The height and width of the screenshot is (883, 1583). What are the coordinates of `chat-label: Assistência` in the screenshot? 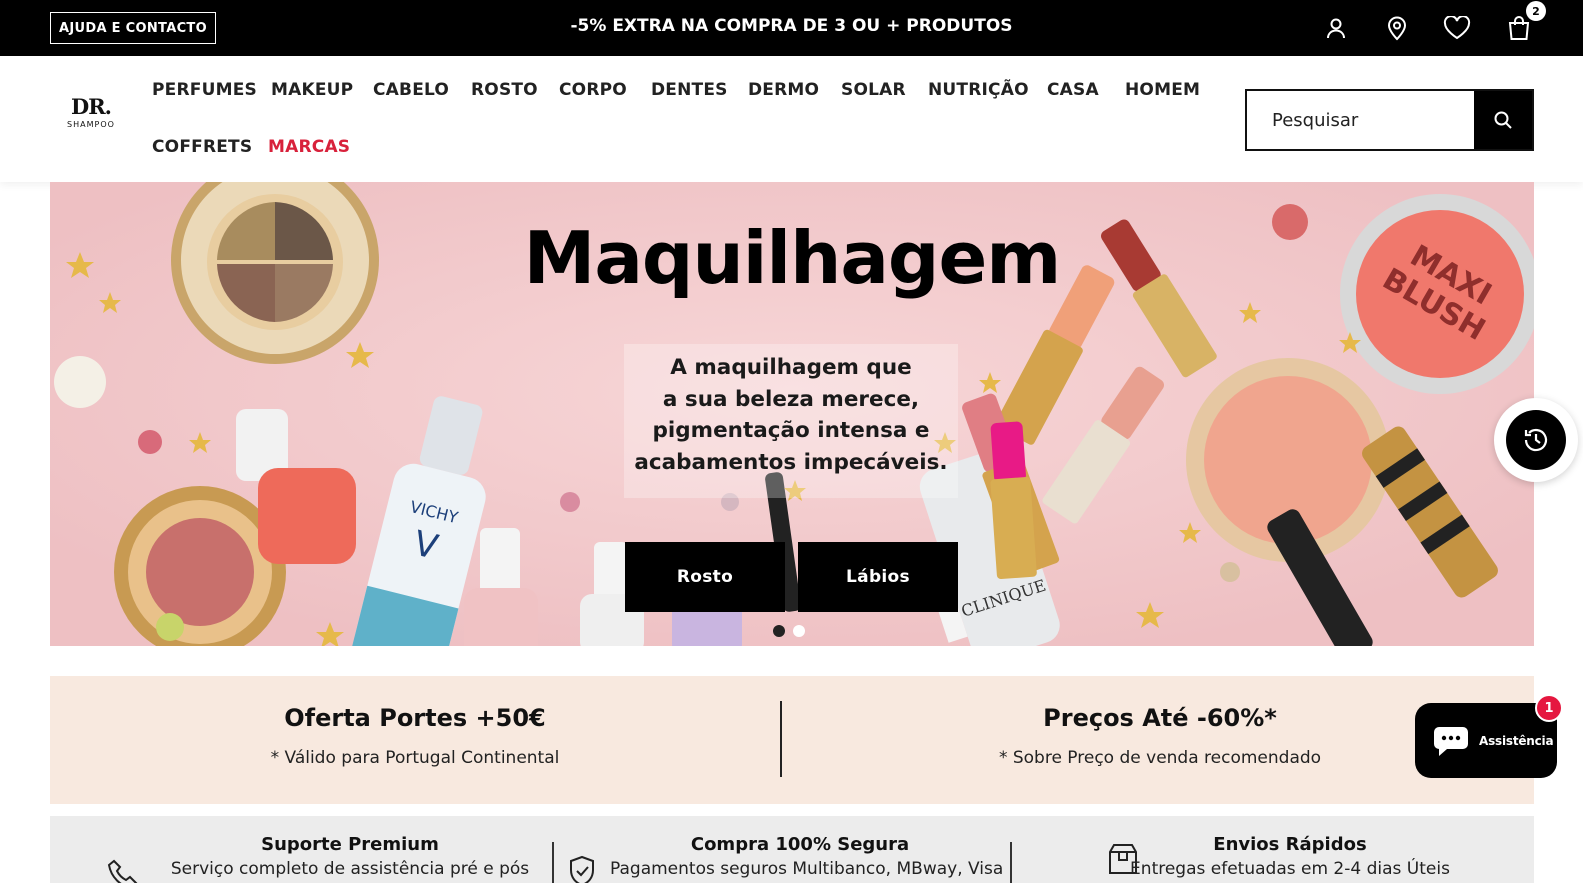 It's located at (1516, 740).